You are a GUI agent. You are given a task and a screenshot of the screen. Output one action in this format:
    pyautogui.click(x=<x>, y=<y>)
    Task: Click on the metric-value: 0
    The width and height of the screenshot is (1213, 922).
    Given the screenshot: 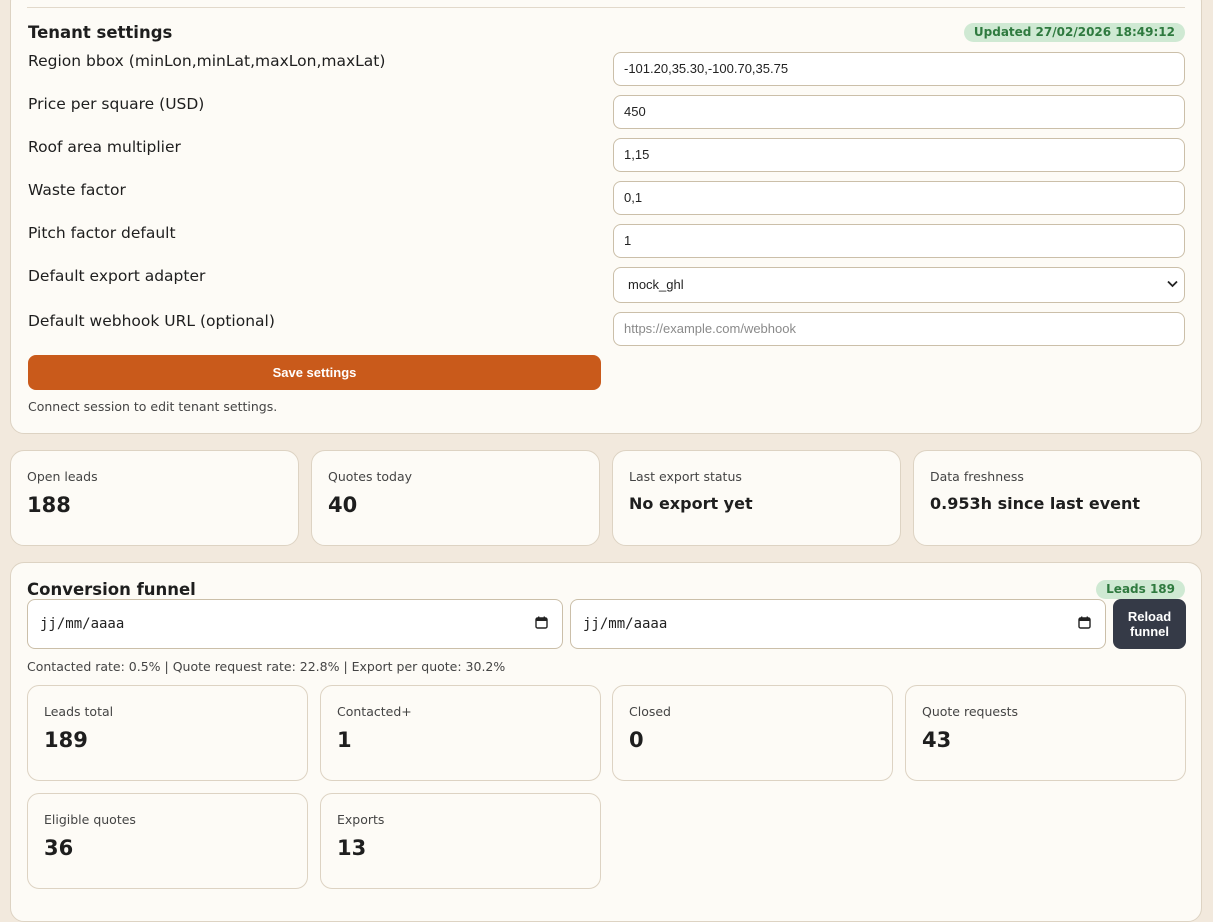 What is the action you would take?
    pyautogui.click(x=636, y=740)
    